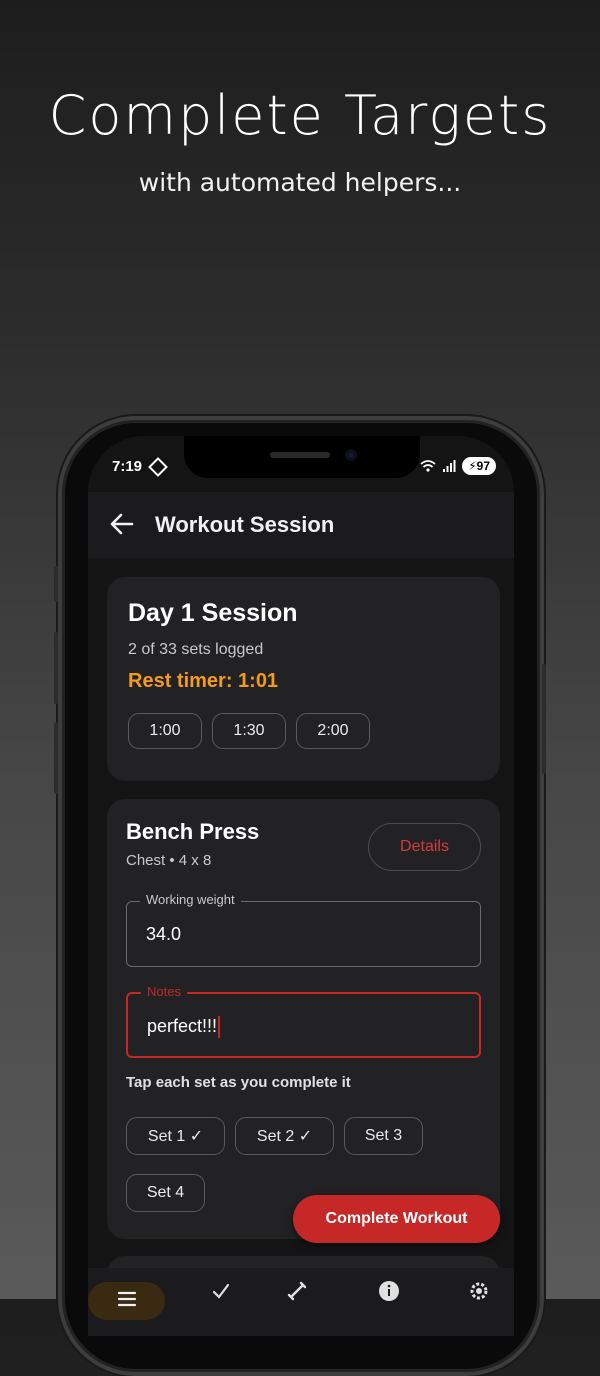 The height and width of the screenshot is (1376, 600). Describe the element at coordinates (249, 731) in the screenshot. I see `timer-option-1-30: 1:30` at that location.